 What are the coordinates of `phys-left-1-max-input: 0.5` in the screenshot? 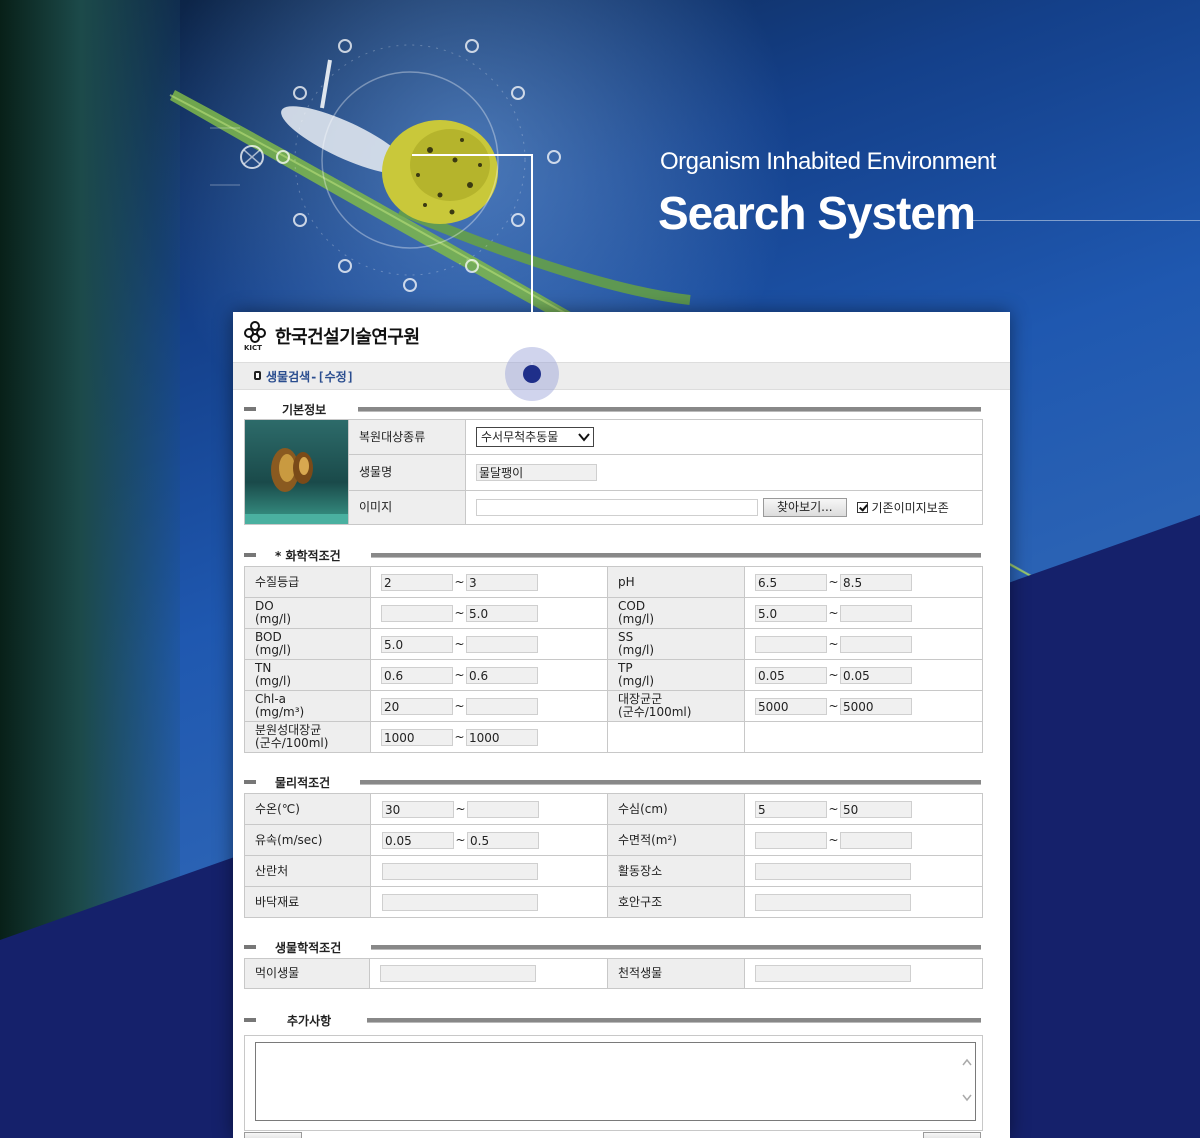 It's located at (503, 840).